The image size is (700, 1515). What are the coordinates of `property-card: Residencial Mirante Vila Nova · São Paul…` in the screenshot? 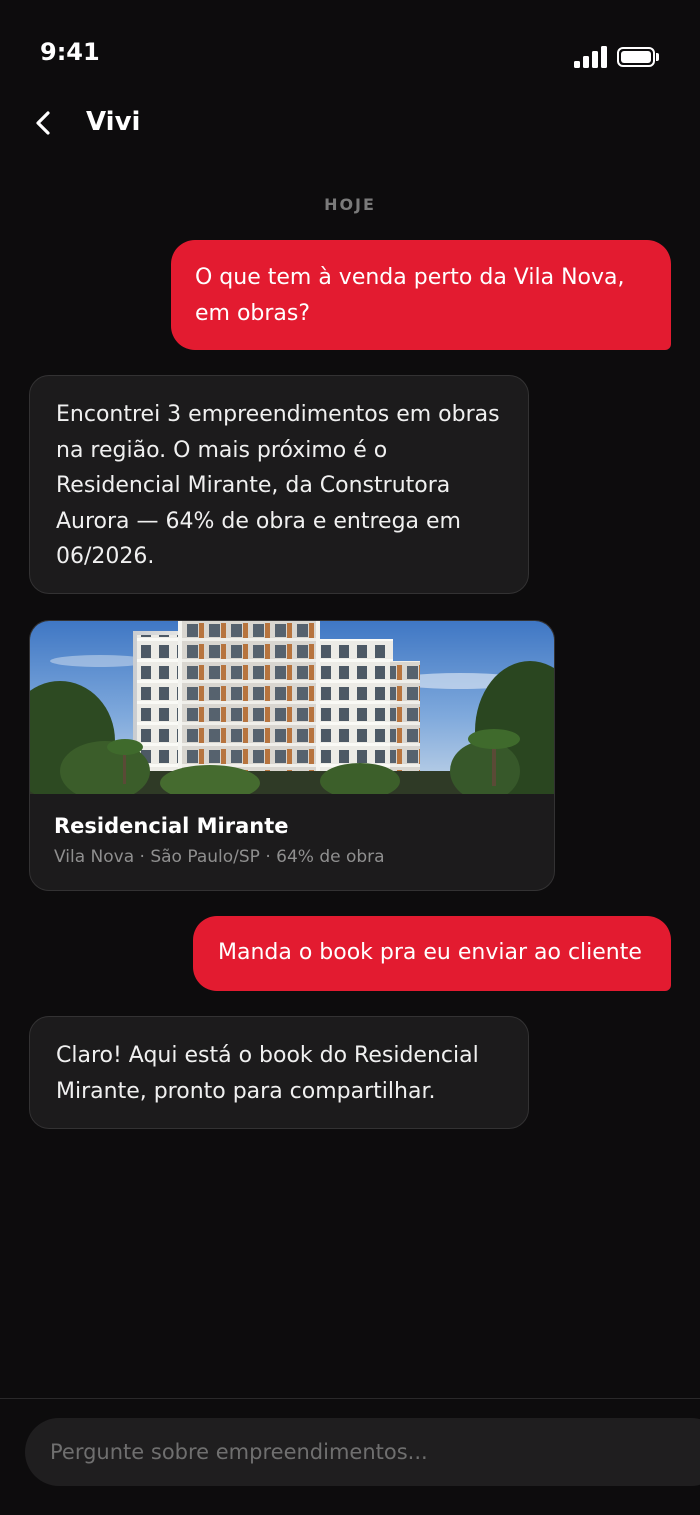 It's located at (292, 755).